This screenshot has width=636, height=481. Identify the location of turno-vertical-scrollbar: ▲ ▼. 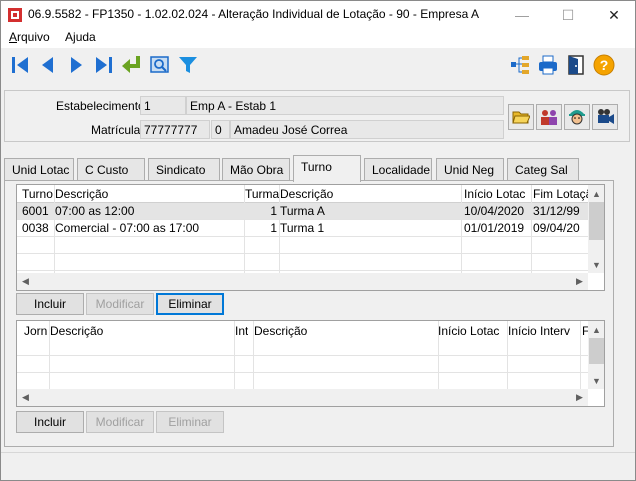
(596, 229).